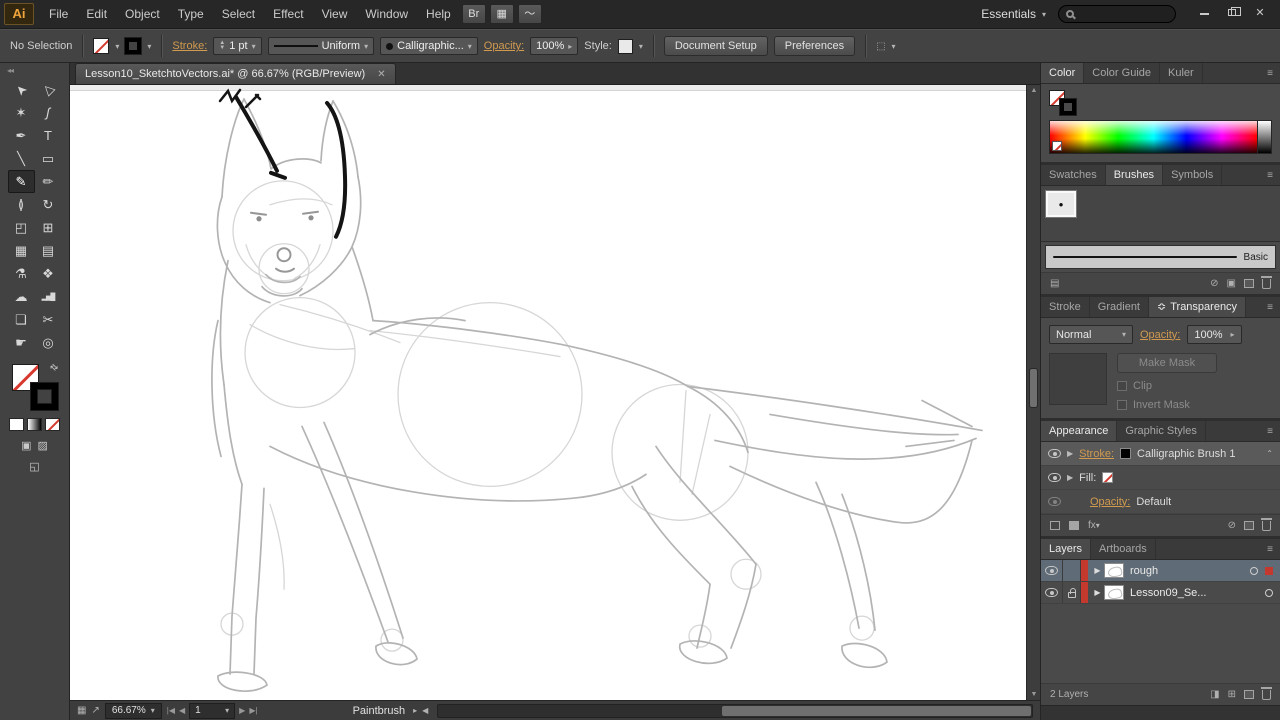  Describe the element at coordinates (48, 227) in the screenshot. I see `perspective-grid-tool: ⊞` at that location.